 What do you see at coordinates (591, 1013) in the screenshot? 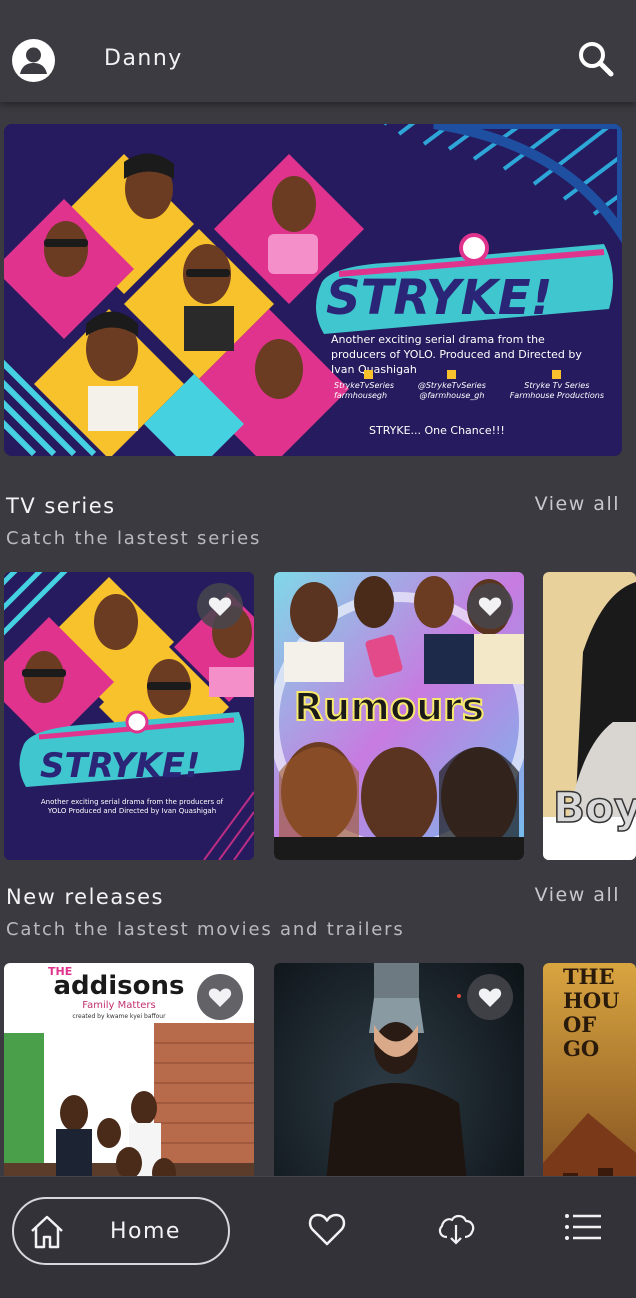
I see `card-title: THE HOU OF GO` at bounding box center [591, 1013].